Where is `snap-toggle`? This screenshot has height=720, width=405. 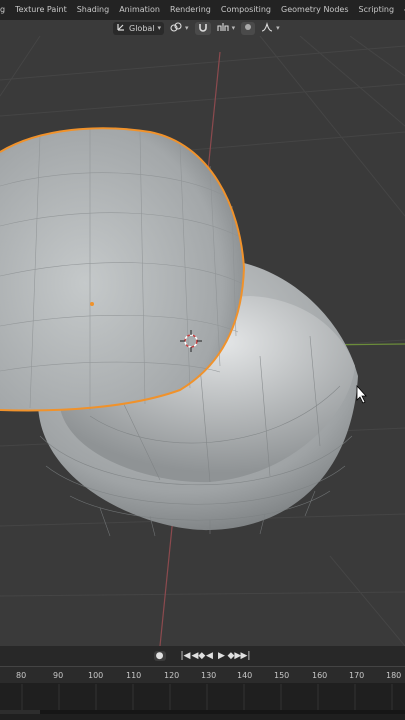
snap-toggle is located at coordinates (202, 28).